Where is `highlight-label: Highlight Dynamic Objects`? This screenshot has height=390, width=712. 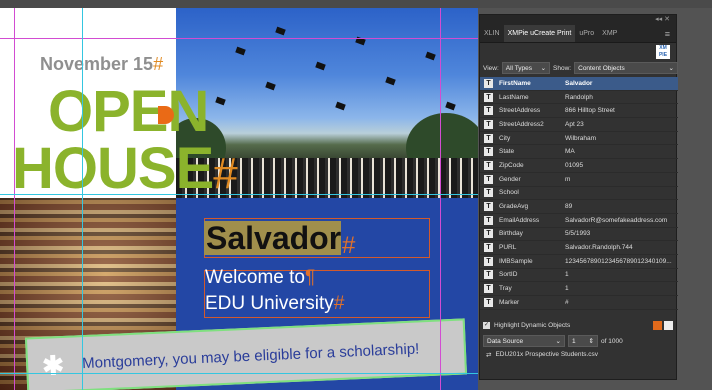 highlight-label: Highlight Dynamic Objects is located at coordinates (532, 325).